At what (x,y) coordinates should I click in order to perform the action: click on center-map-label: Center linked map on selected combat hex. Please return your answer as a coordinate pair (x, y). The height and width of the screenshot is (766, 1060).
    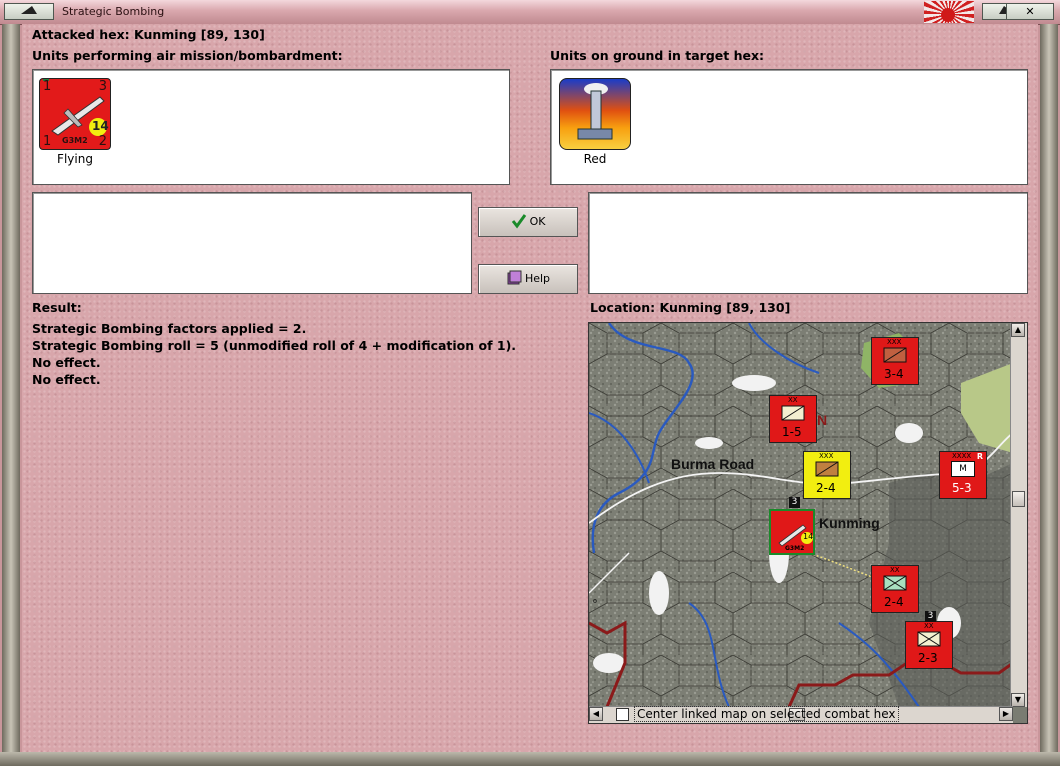
    Looking at the image, I should click on (766, 714).